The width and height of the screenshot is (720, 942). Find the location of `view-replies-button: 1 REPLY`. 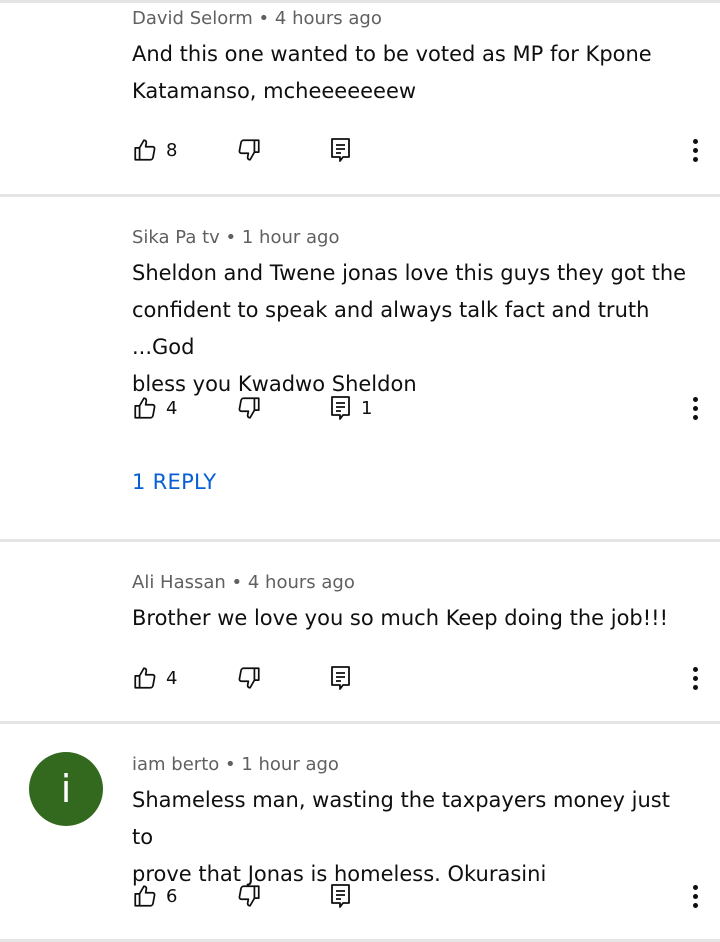

view-replies-button: 1 REPLY is located at coordinates (174, 482).